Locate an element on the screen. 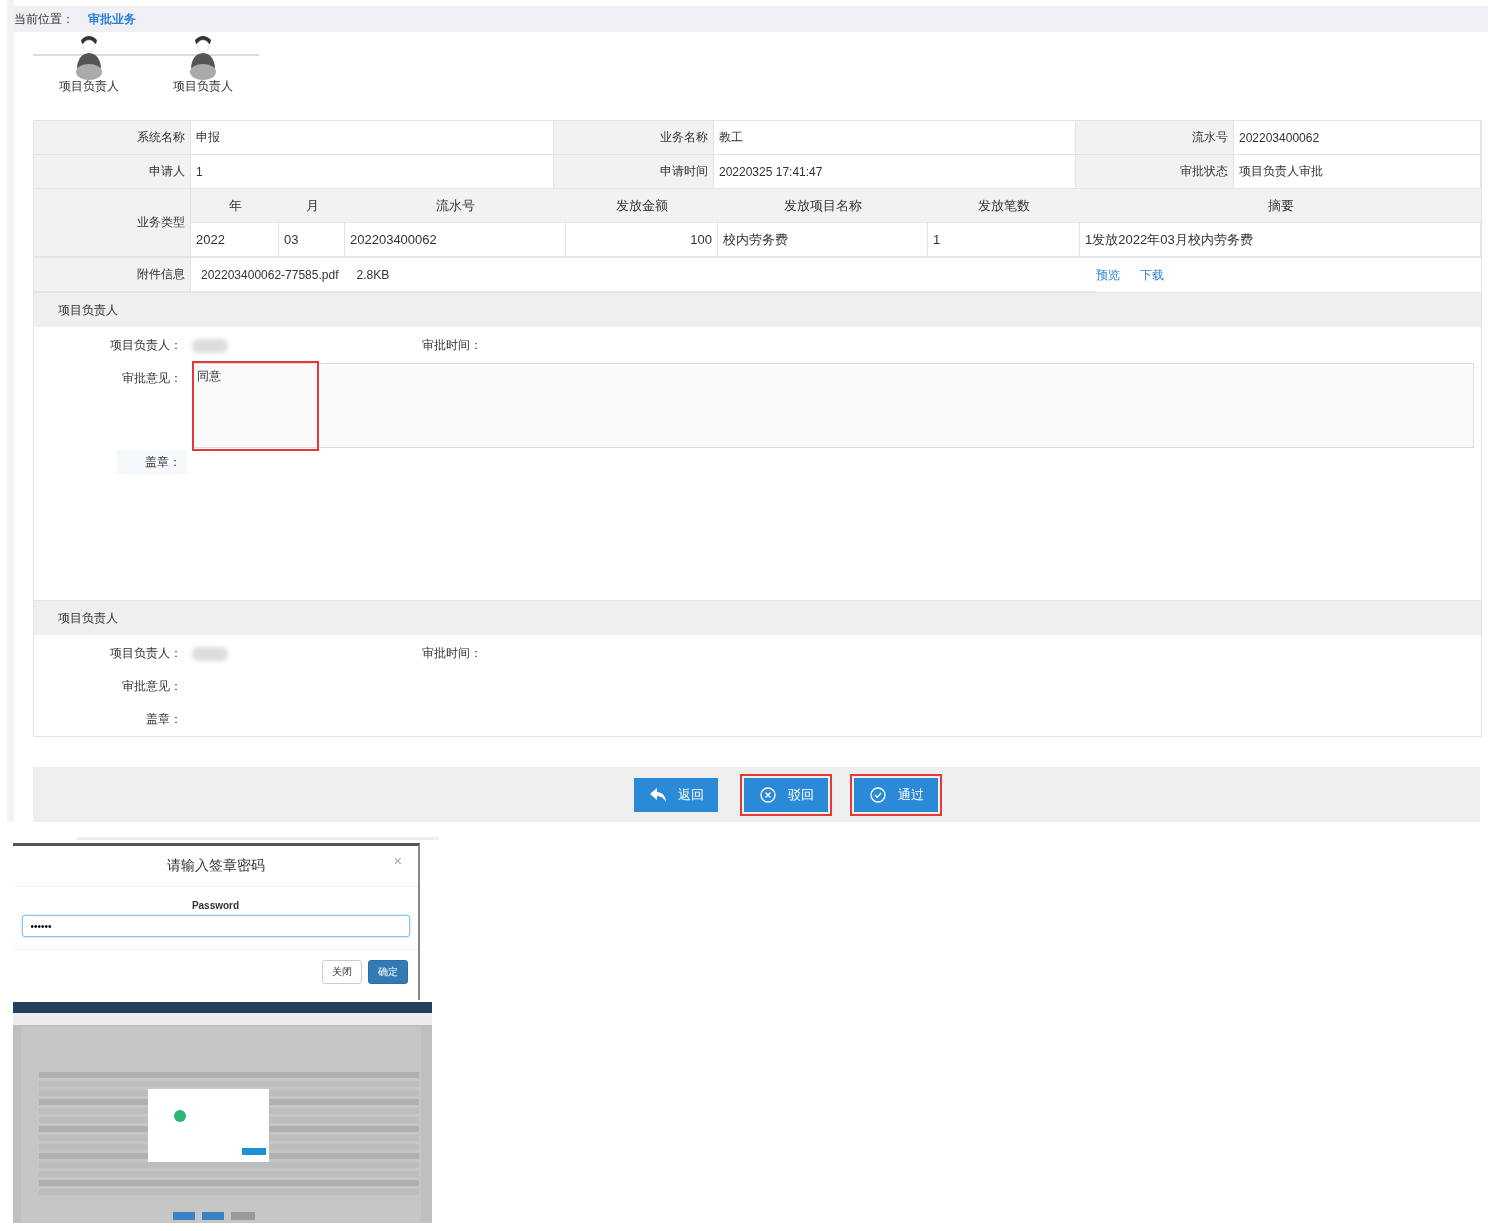 This screenshot has width=1488, height=1231. field-label: 申请时间 is located at coordinates (634, 172).